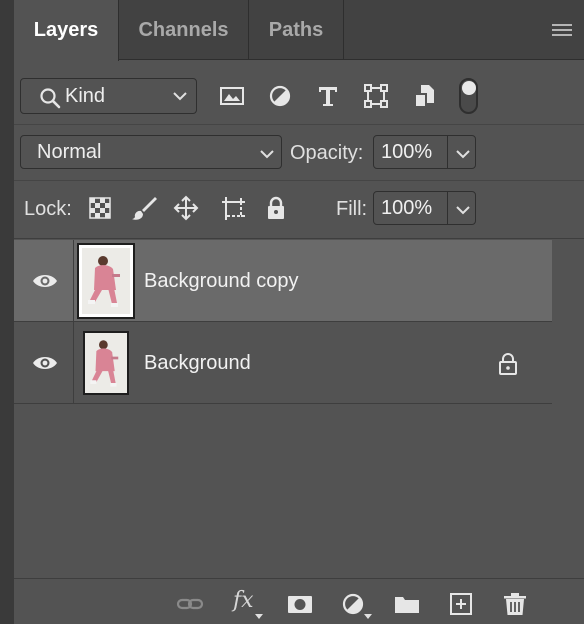  I want to click on delete-icon, so click(515, 604).